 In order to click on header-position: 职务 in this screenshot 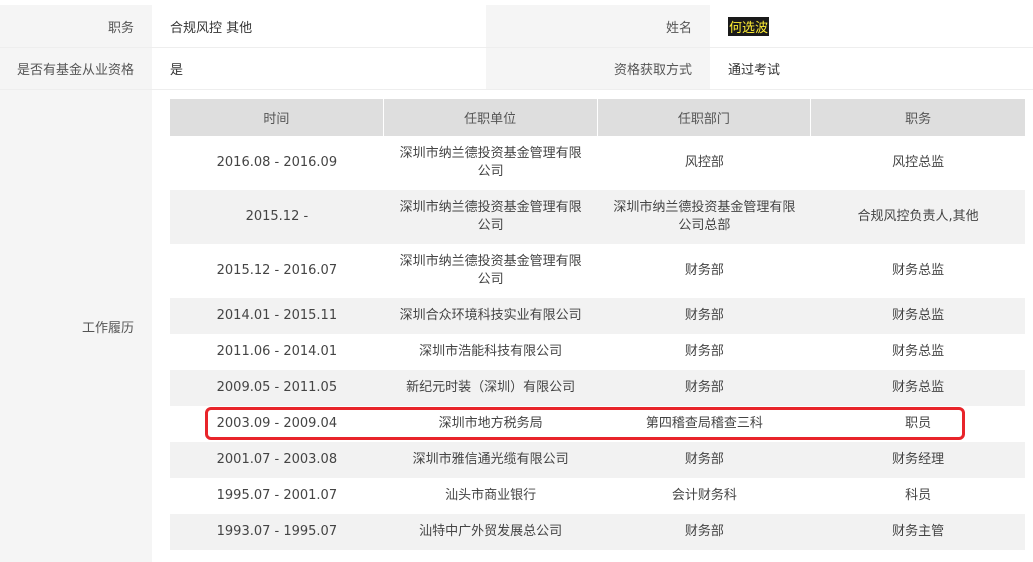, I will do `click(918, 119)`.